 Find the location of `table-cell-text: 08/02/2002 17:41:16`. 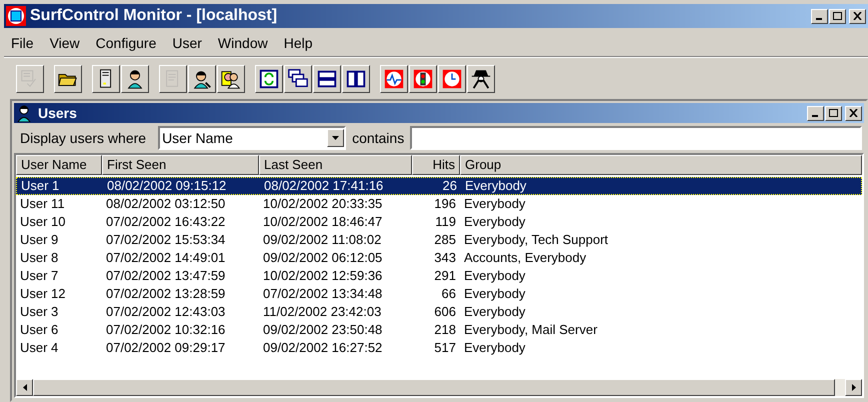

table-cell-text: 08/02/2002 17:41:16 is located at coordinates (323, 186).